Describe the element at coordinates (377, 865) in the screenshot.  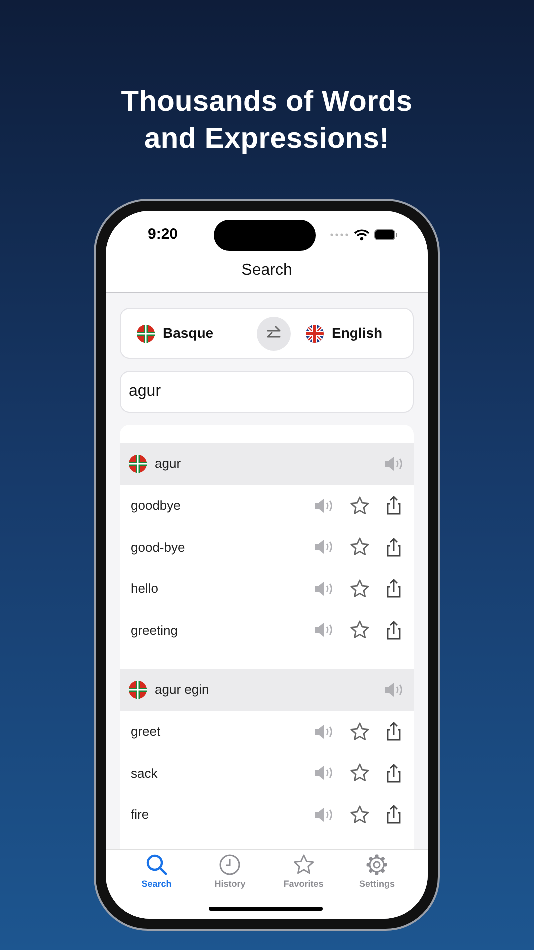
I see `gear-icon` at that location.